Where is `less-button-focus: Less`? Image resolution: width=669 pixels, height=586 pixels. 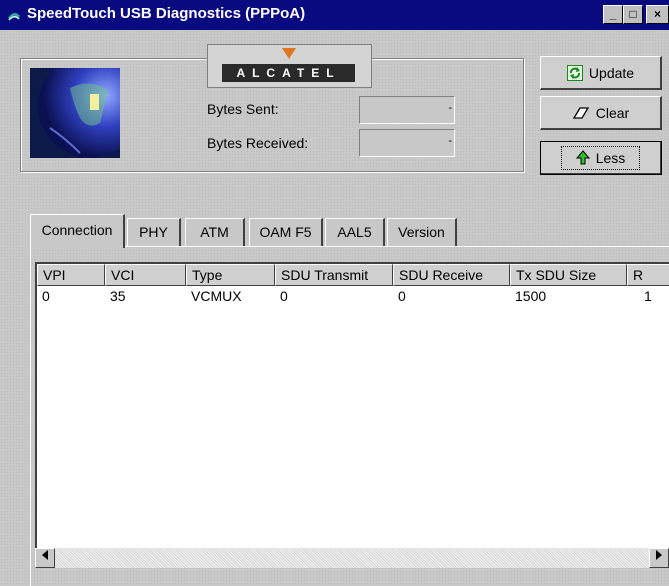
less-button-focus: Less is located at coordinates (600, 157).